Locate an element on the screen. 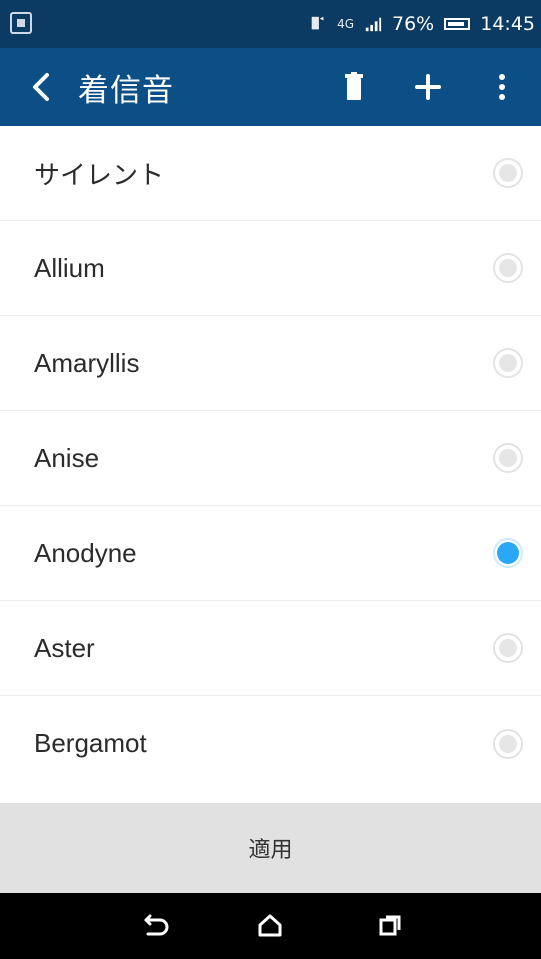 Image resolution: width=541 pixels, height=959 pixels. phone-signal-icon is located at coordinates (317, 23).